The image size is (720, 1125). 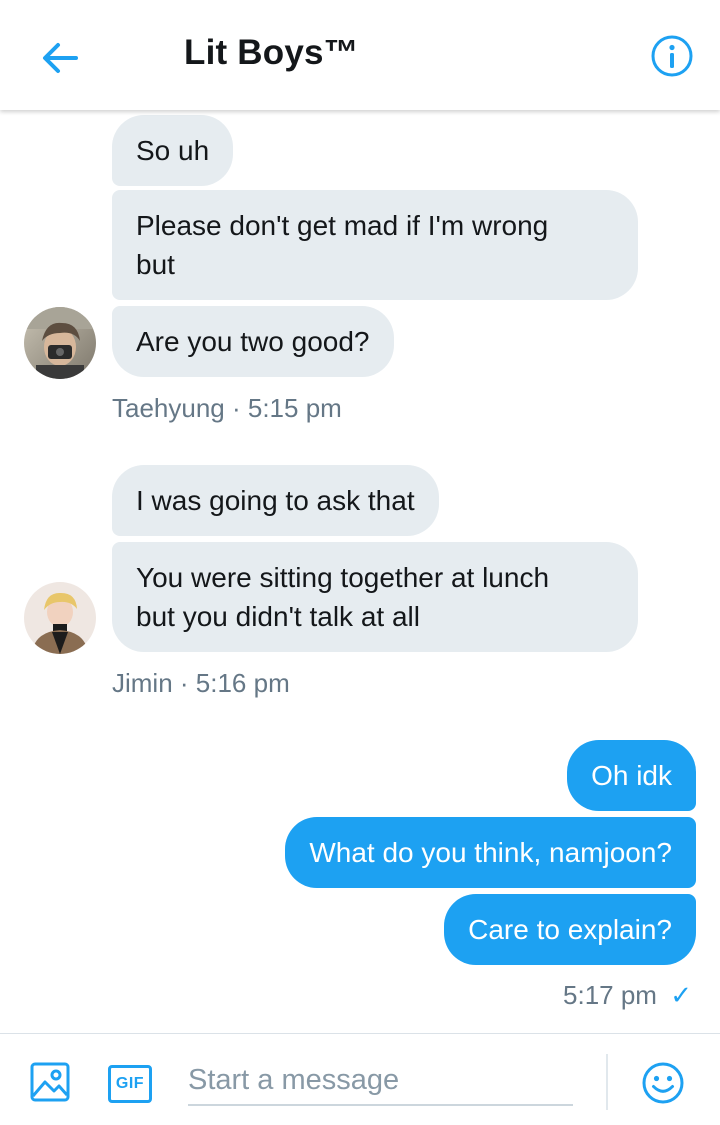 I want to click on message-bubble-sent: Care to explain?, so click(x=570, y=929).